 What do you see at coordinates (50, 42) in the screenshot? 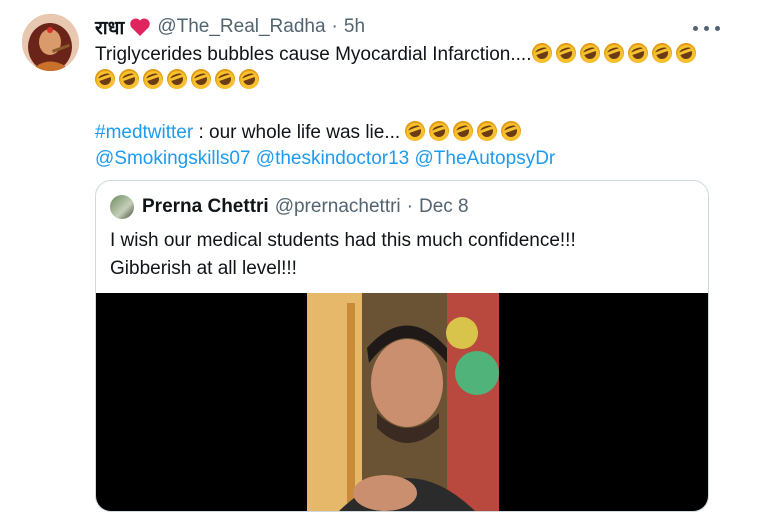
I see `author-avatar` at bounding box center [50, 42].